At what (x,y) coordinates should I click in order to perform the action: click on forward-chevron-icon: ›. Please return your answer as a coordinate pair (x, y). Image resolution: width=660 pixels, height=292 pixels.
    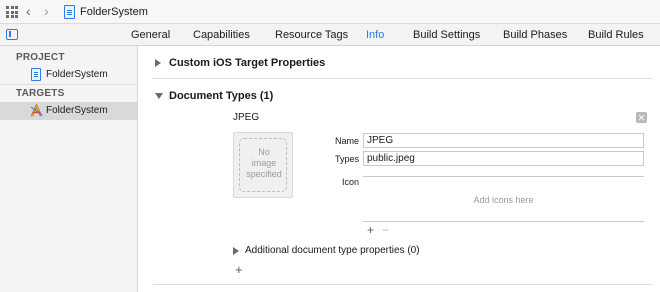
    Looking at the image, I should click on (46, 11).